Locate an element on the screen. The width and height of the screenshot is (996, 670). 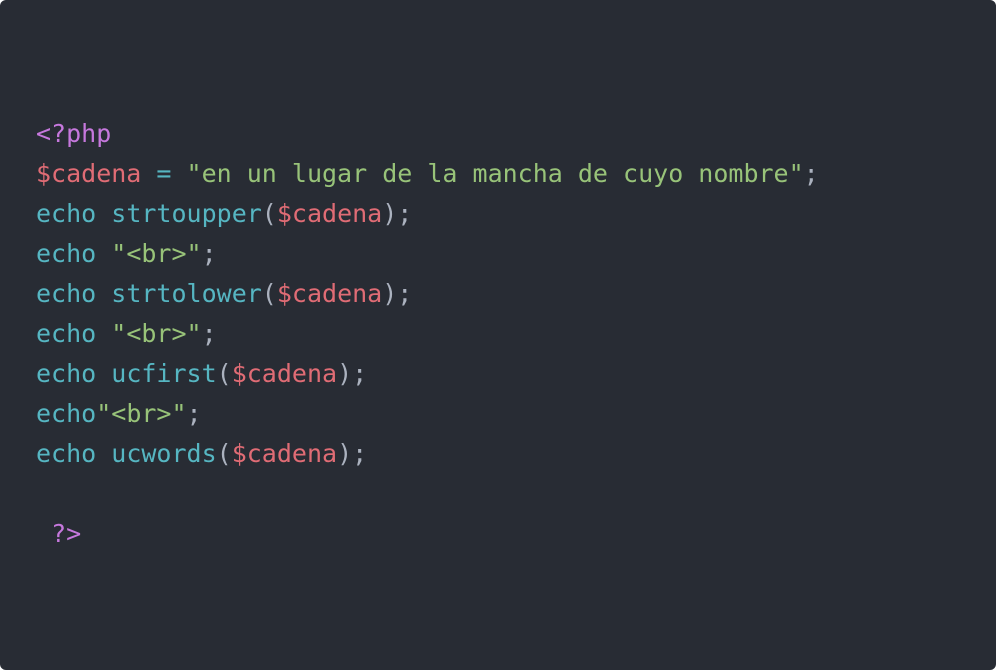
php-tag: ?> is located at coordinates (66, 533).